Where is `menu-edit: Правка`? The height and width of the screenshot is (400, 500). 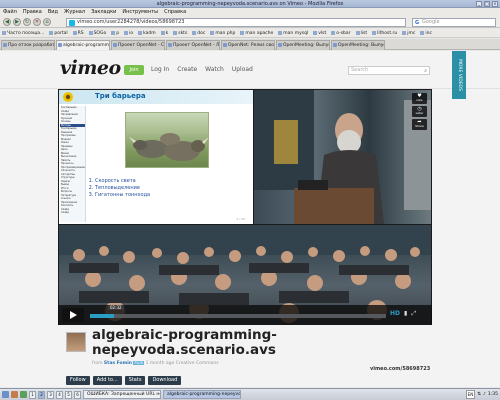
menu-edit: Правка is located at coordinates (32, 12).